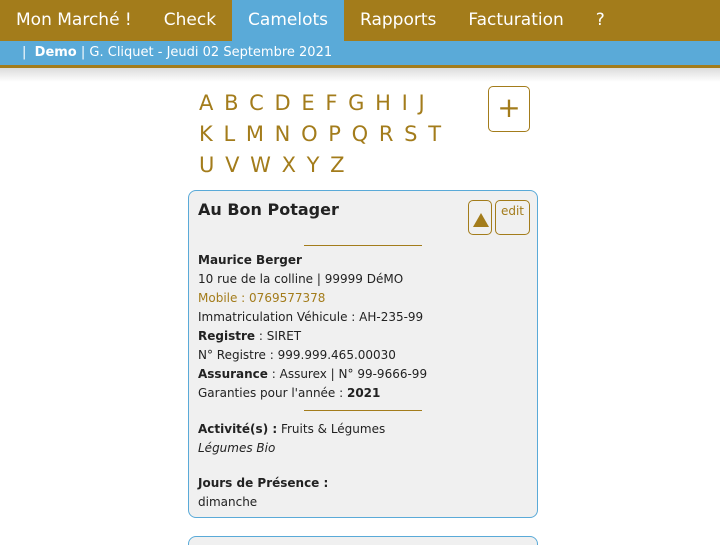 The image size is (720, 545). Describe the element at coordinates (335, 134) in the screenshot. I see `letter-p: P` at that location.